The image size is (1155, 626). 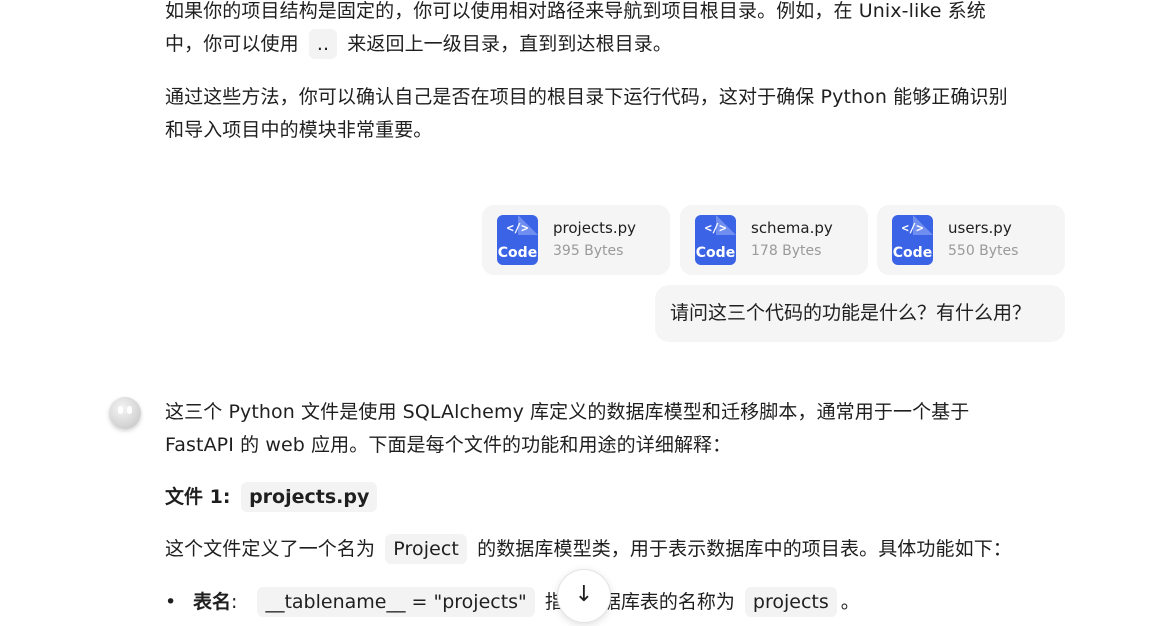 I want to click on paragraph-text: 中，你可以使用, so click(x=232, y=44).